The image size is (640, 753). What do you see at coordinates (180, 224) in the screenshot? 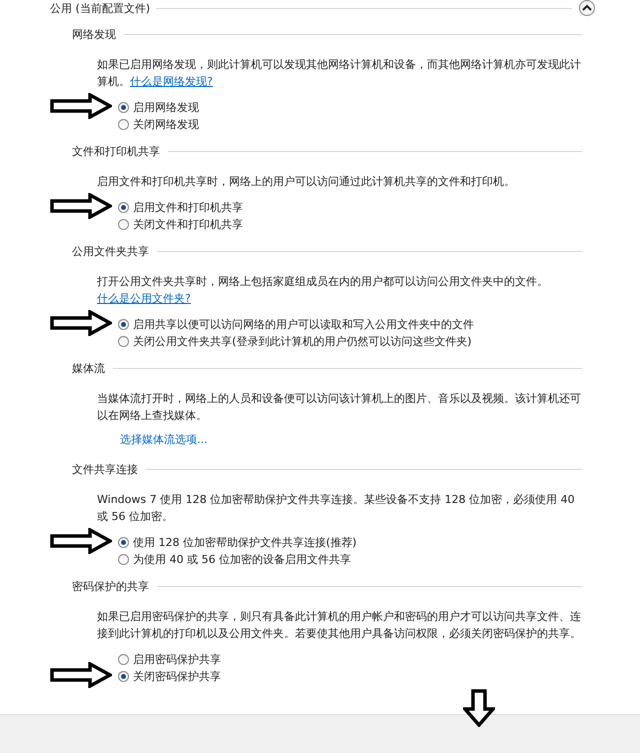
I see `radio-option: 关闭文件和打印机共享` at bounding box center [180, 224].